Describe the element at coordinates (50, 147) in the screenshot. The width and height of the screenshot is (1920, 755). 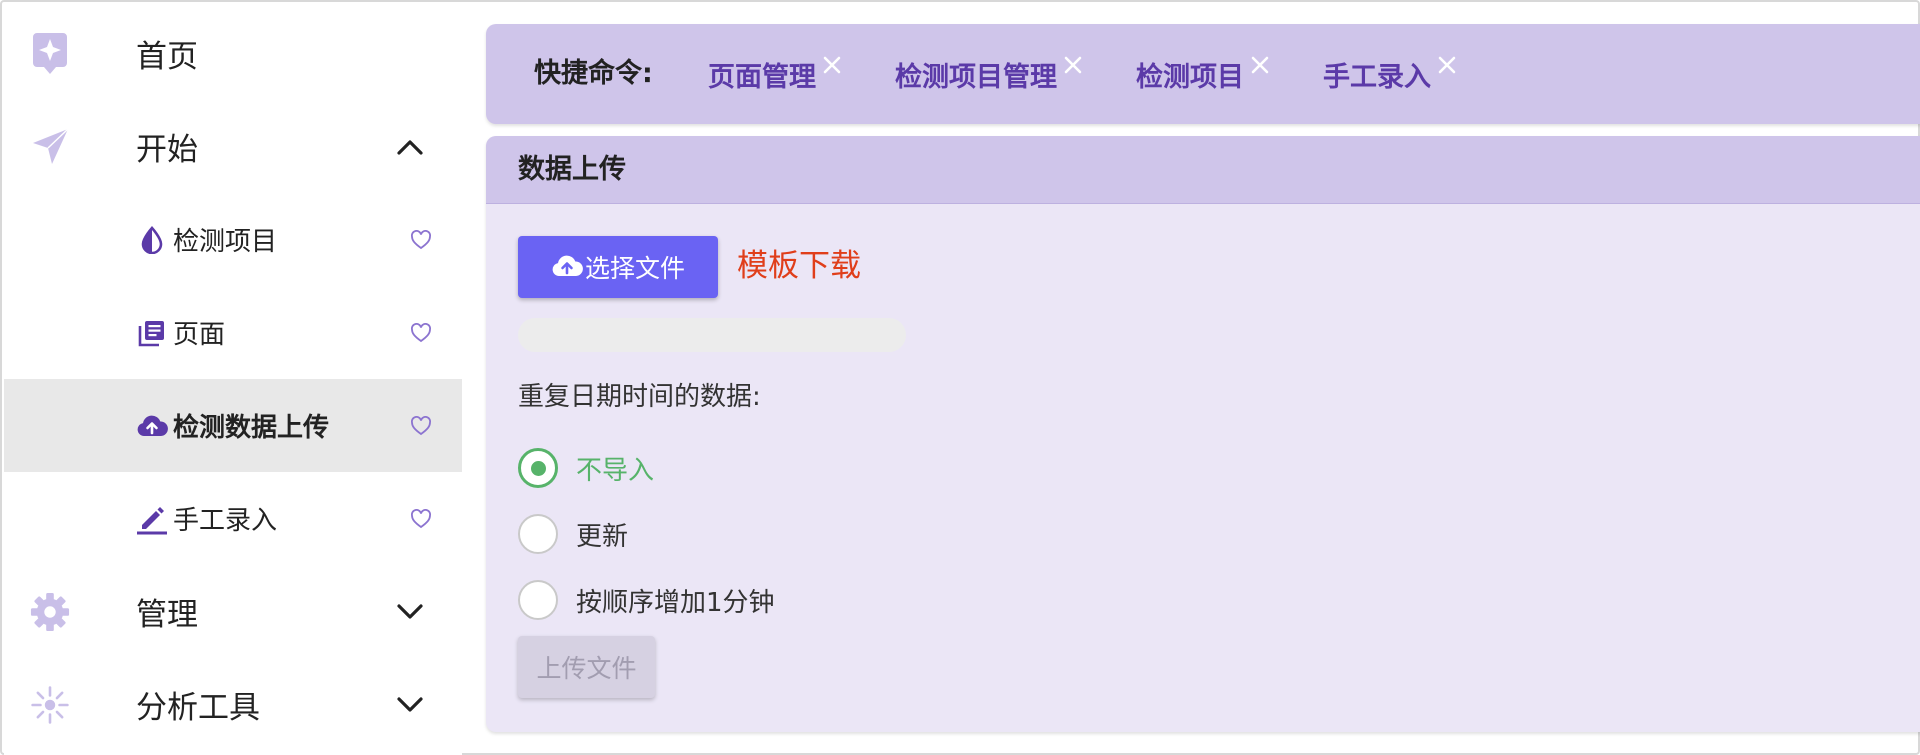
I see `send-arrow-icon` at that location.